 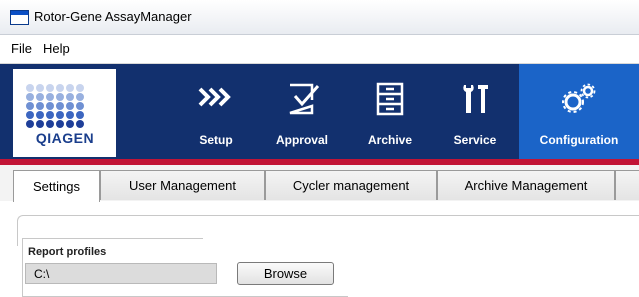 What do you see at coordinates (216, 140) in the screenshot?
I see `toolbar-setup-label: Setup` at bounding box center [216, 140].